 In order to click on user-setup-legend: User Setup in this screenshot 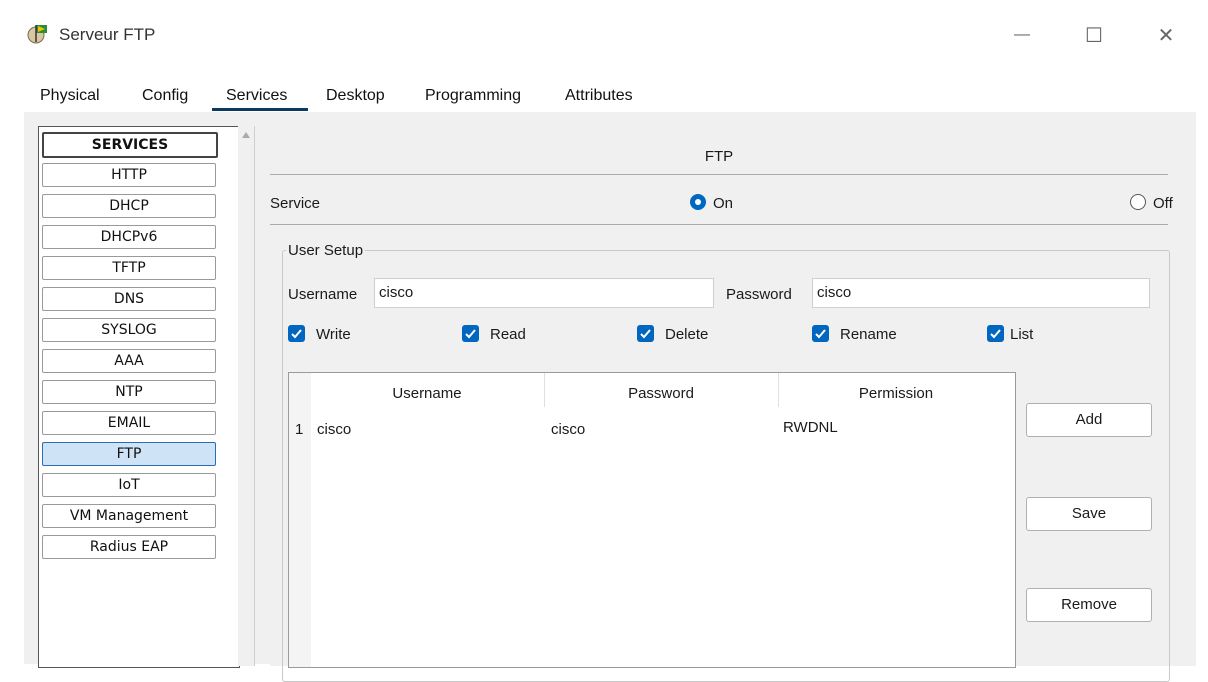, I will do `click(326, 250)`.